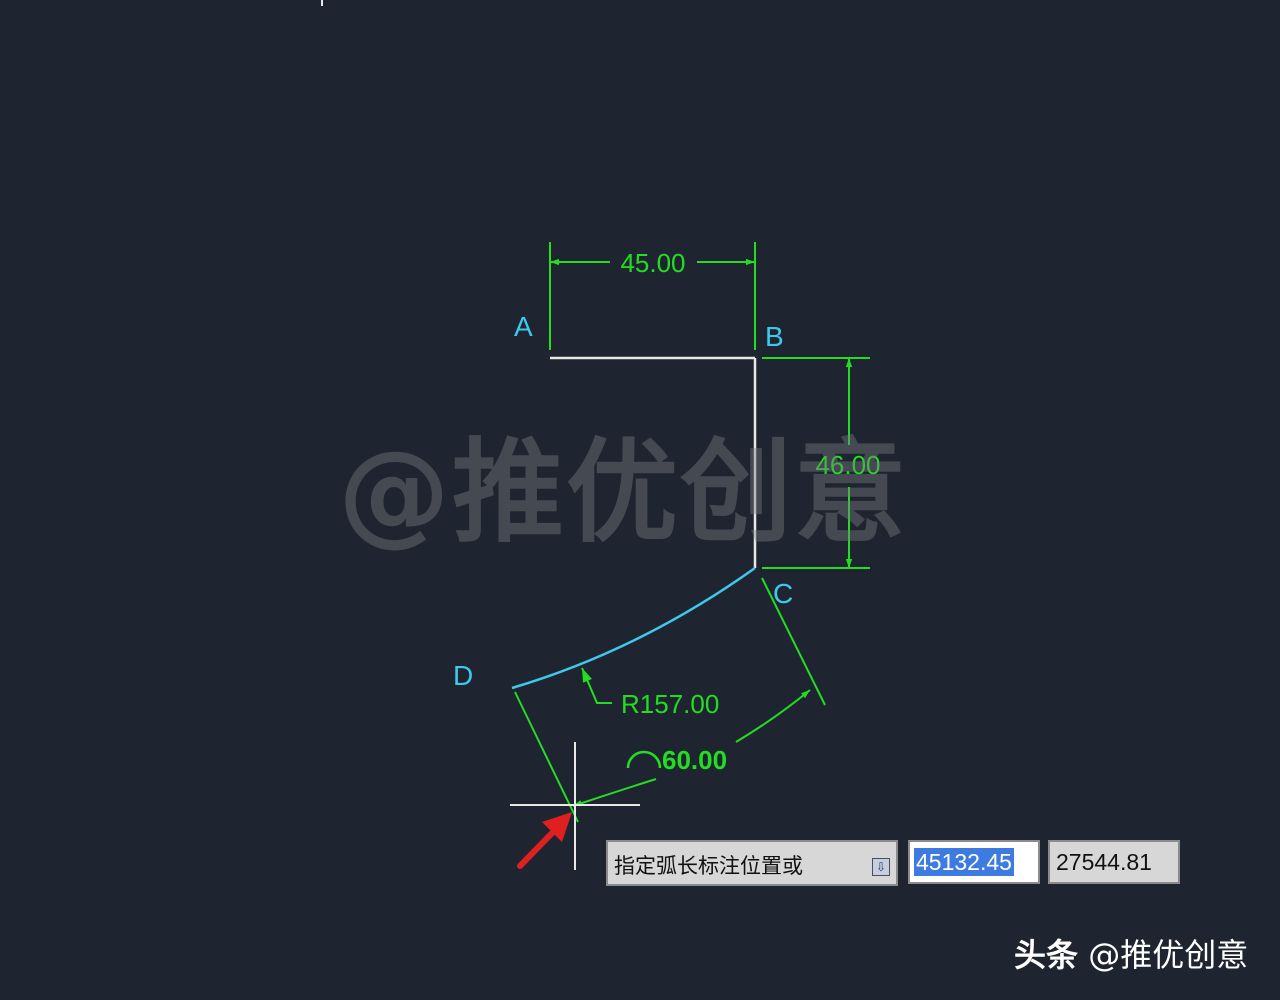 The height and width of the screenshot is (1000, 1280). I want to click on point-label-d: D, so click(463, 675).